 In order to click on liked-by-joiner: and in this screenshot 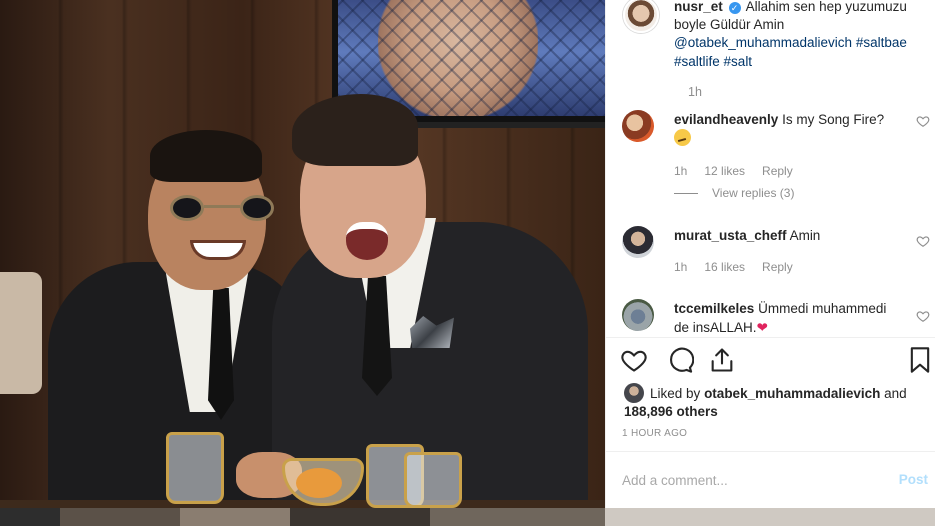, I will do `click(895, 393)`.